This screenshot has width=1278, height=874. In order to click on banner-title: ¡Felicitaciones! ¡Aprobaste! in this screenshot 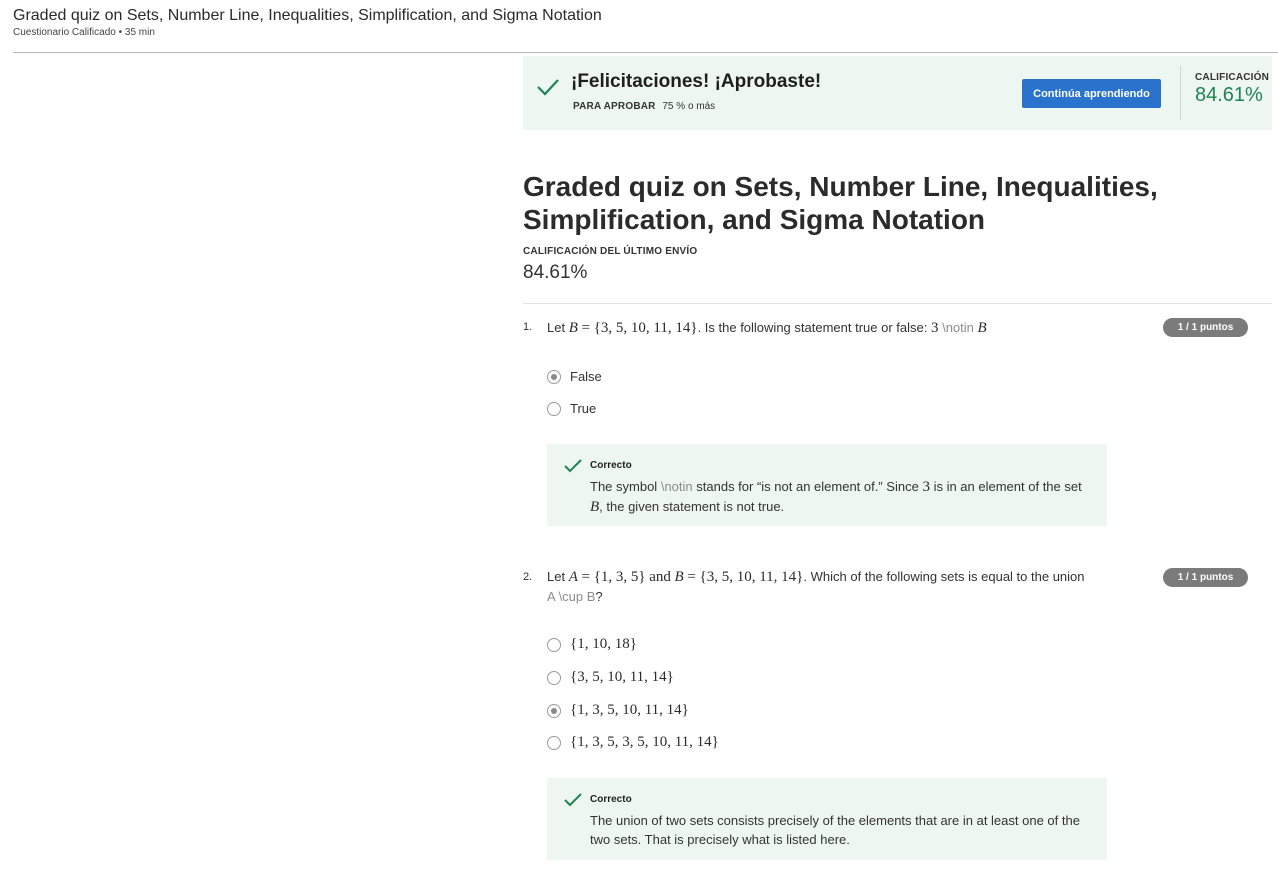, I will do `click(696, 81)`.